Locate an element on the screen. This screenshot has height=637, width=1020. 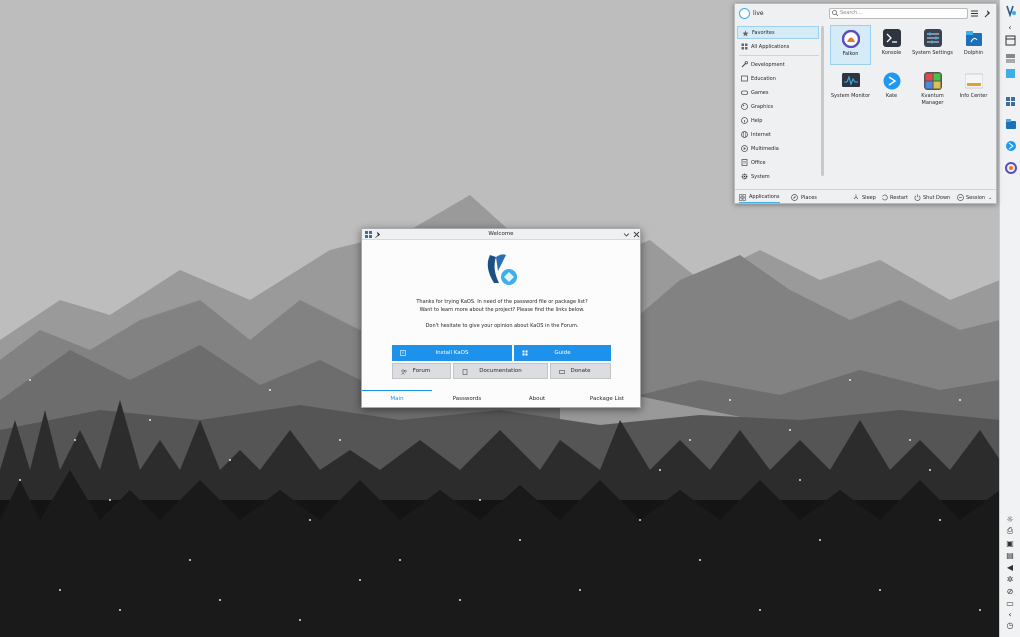
donate-button: Donate is located at coordinates (580, 371).